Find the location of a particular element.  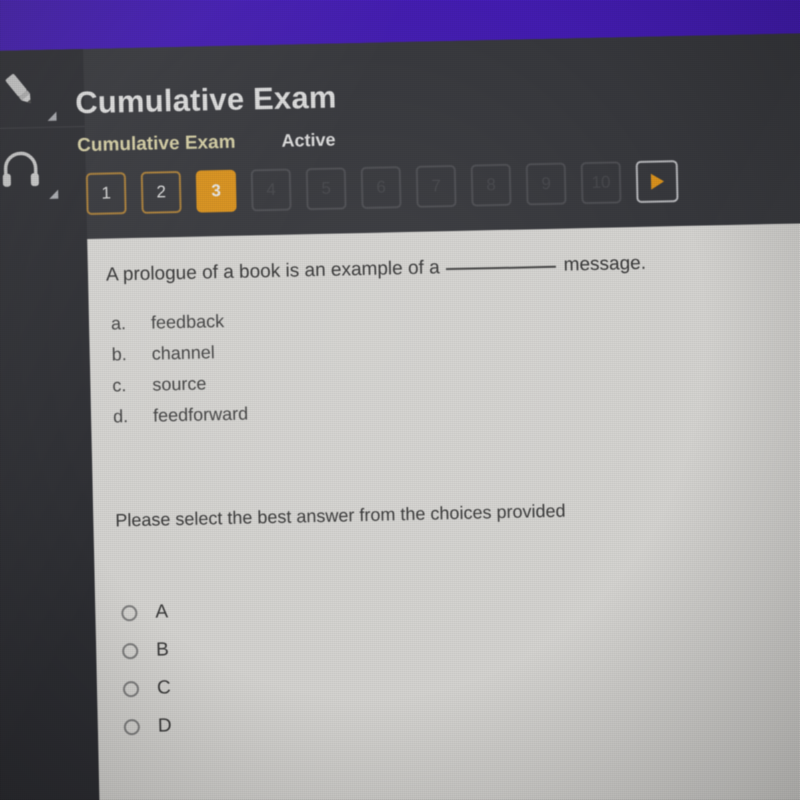

answer-choice-letter: b. is located at coordinates (119, 354).